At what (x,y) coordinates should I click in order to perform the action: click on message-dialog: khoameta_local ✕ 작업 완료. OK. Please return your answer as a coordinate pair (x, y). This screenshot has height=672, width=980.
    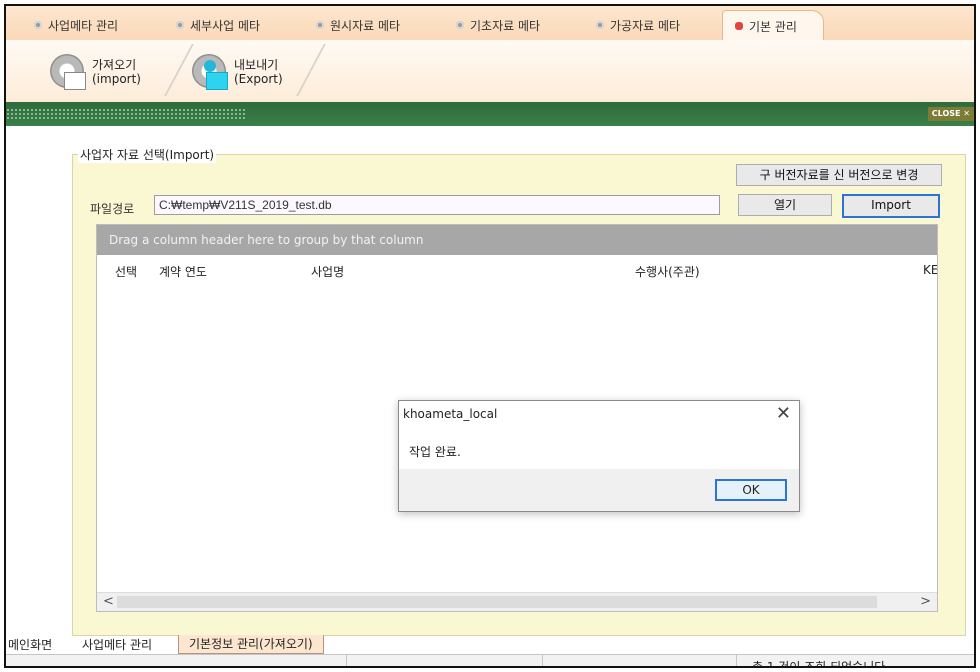
    Looking at the image, I should click on (599, 456).